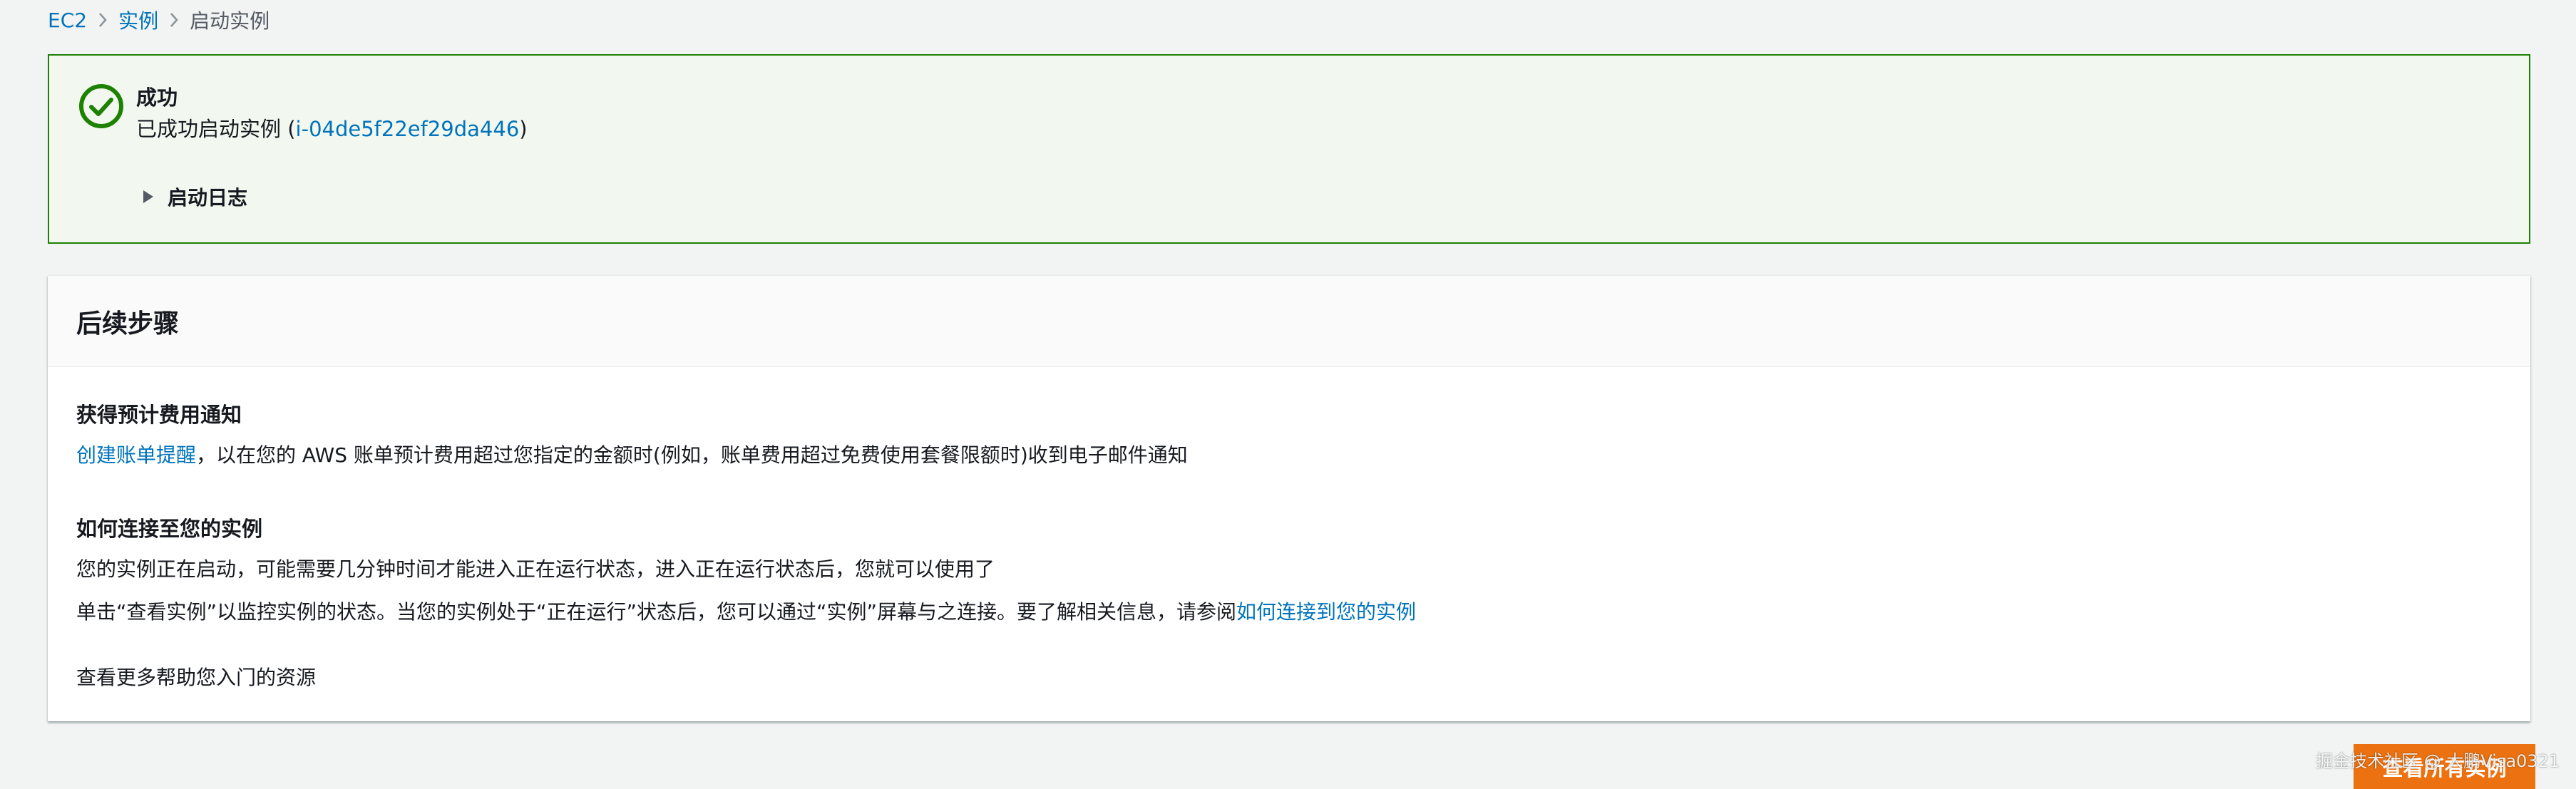  I want to click on connect-section-title: 如何连接至您的实例, so click(169, 529).